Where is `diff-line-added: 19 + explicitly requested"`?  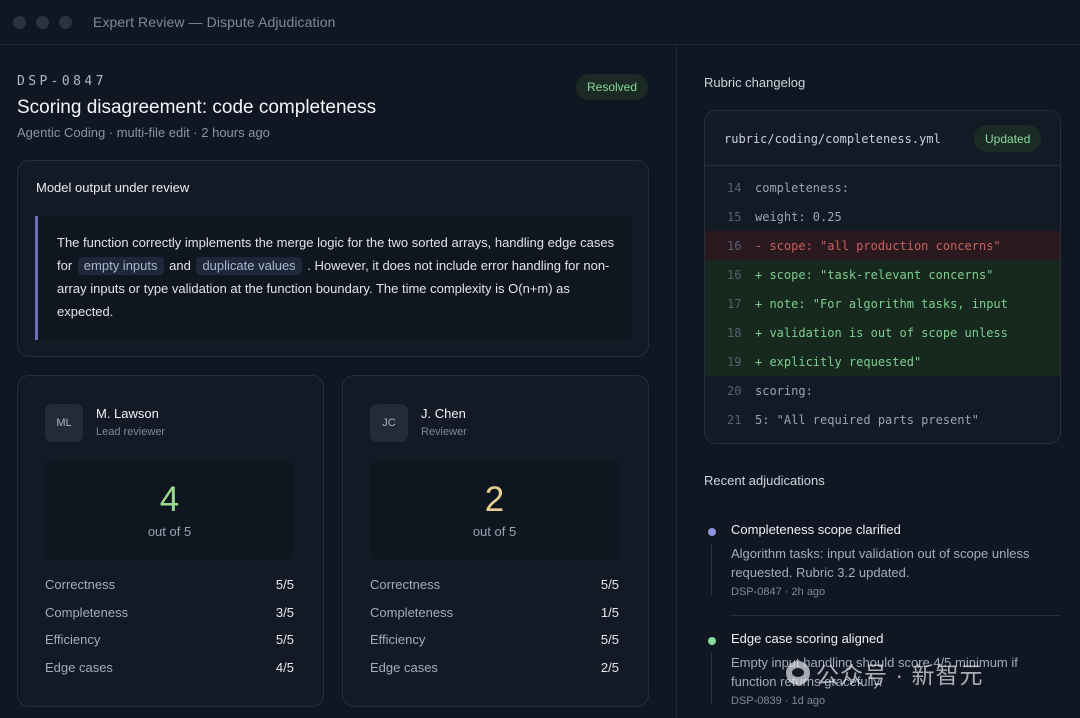 diff-line-added: 19 + explicitly requested" is located at coordinates (882, 361).